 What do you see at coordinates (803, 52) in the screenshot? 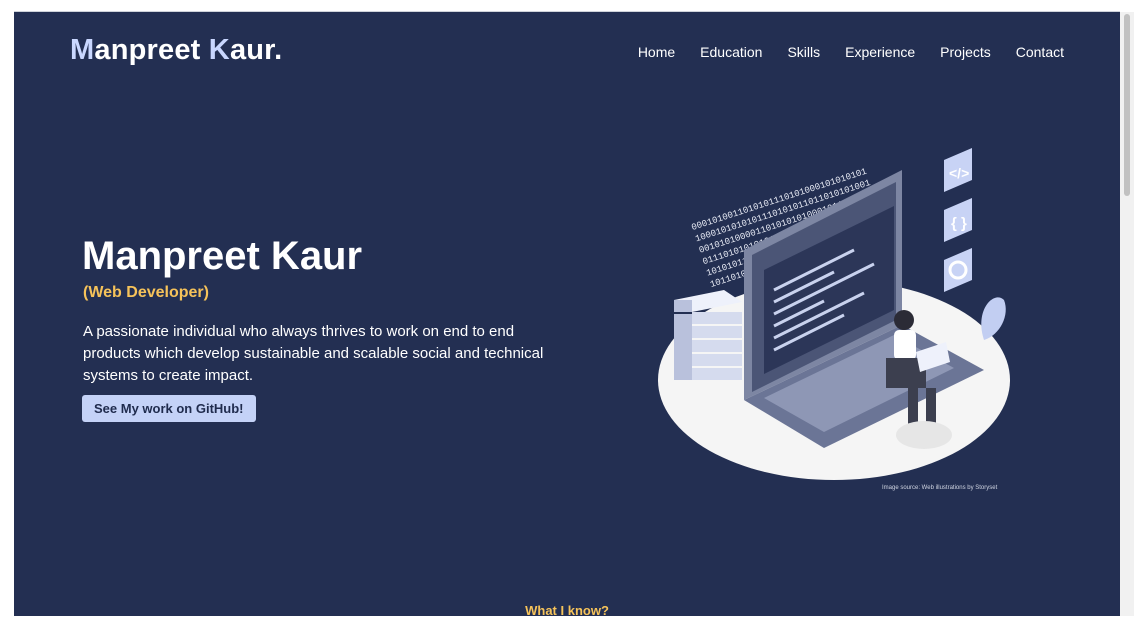
I see `nav-link-skills: Skills` at bounding box center [803, 52].